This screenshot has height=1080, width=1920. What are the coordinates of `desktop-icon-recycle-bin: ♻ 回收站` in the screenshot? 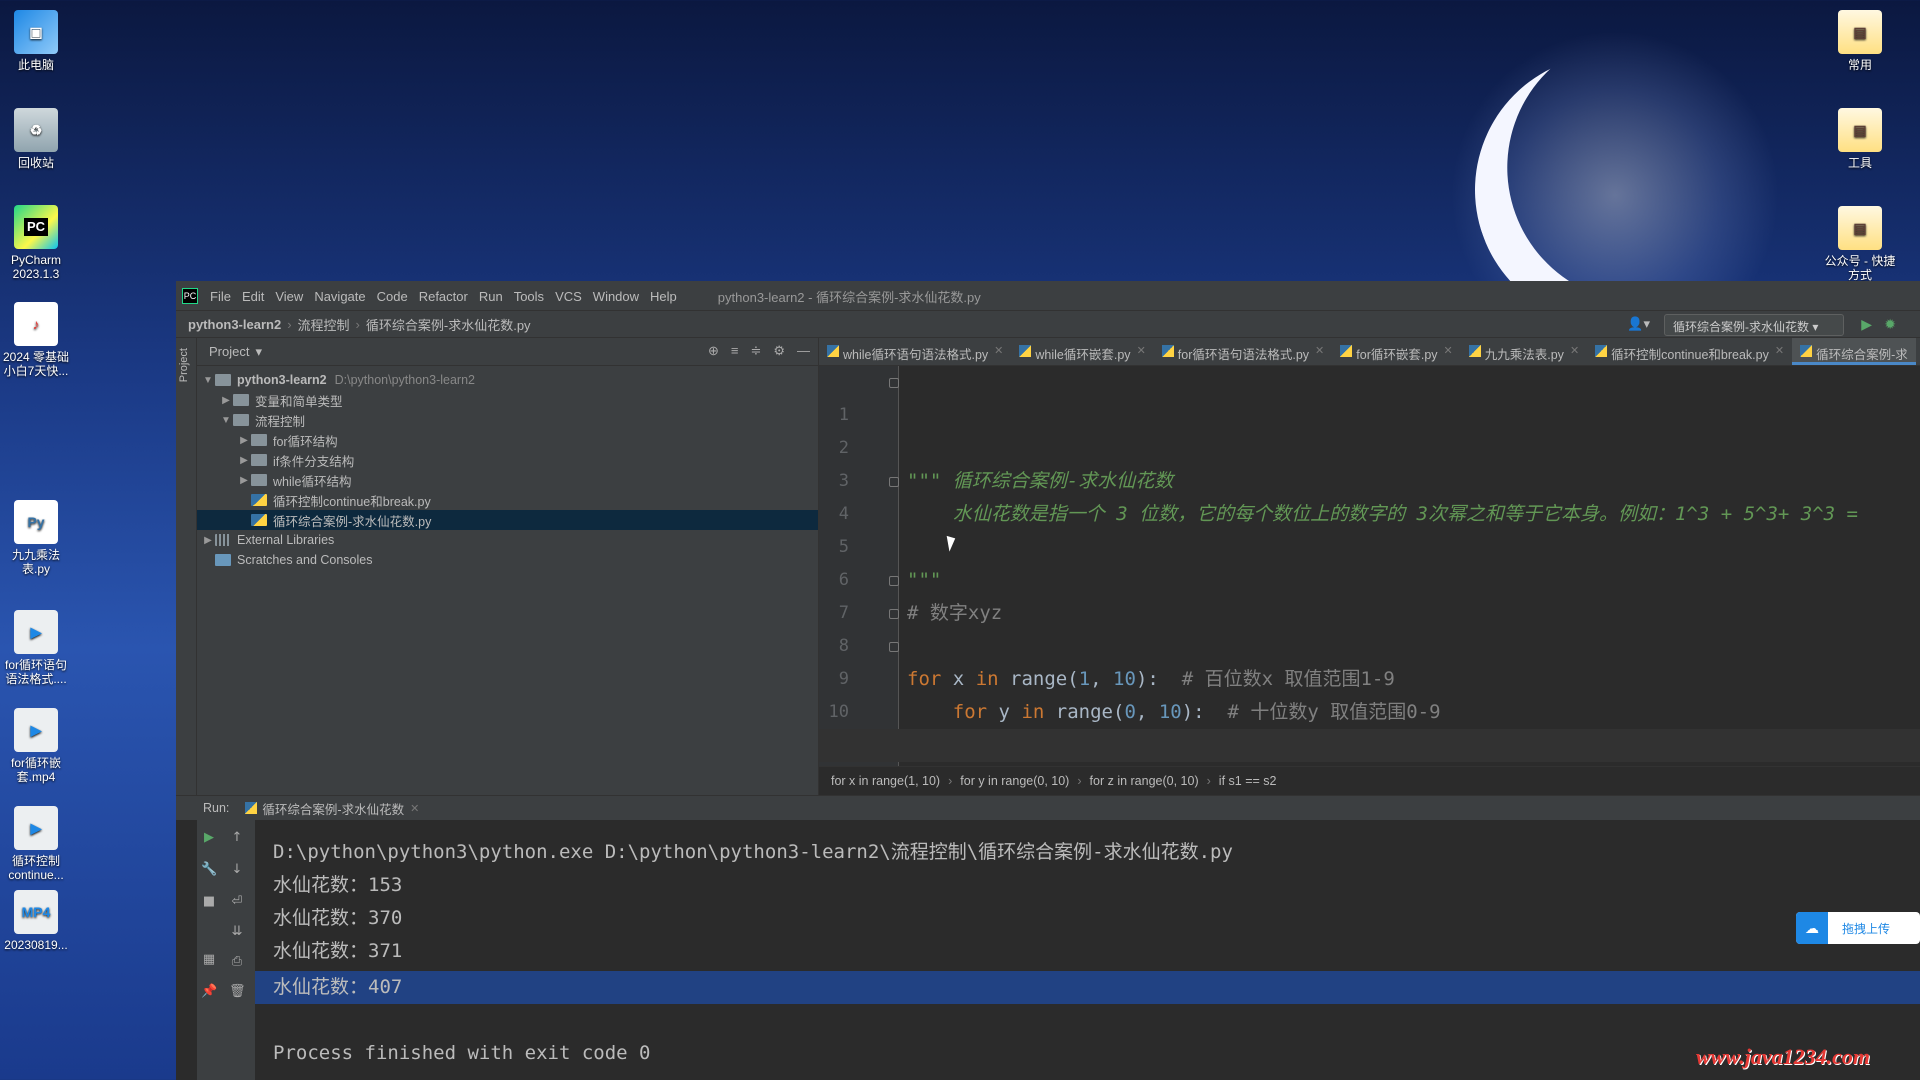 It's located at (36, 139).